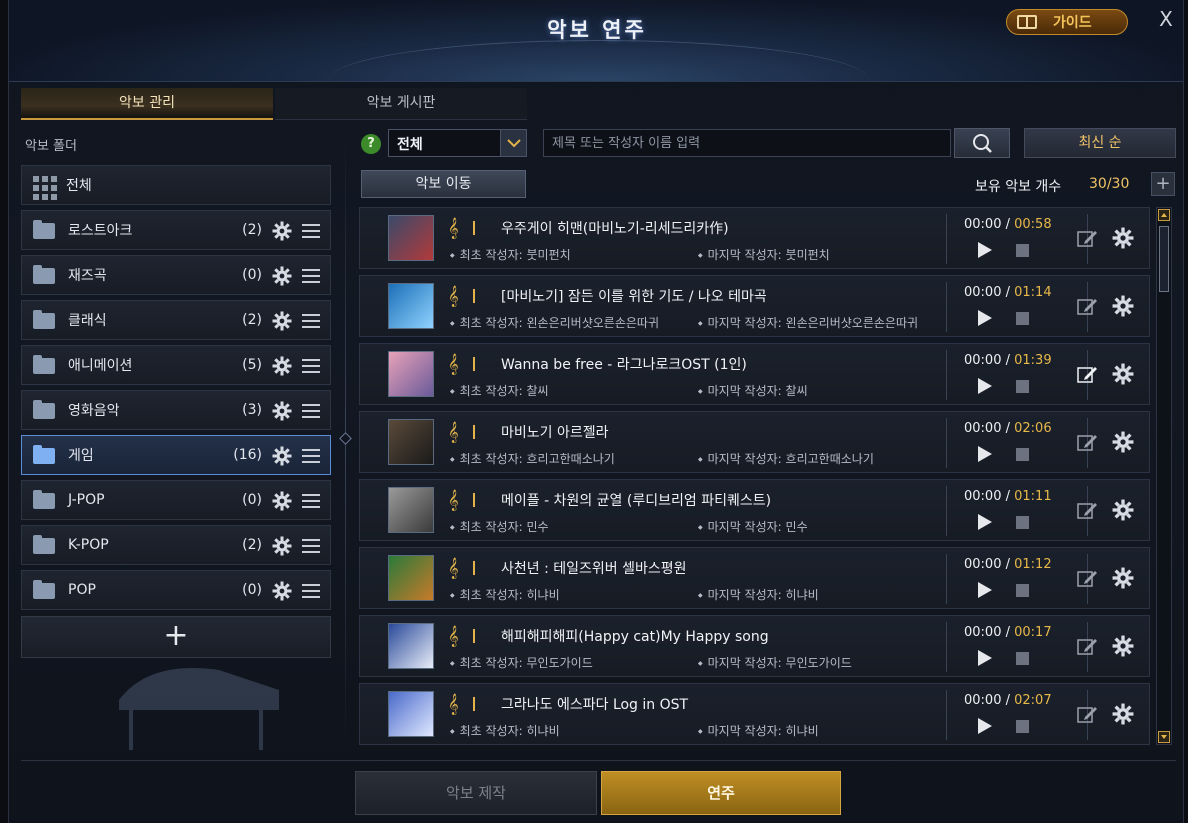 The height and width of the screenshot is (823, 1188). I want to click on help-icon: ?, so click(371, 144).